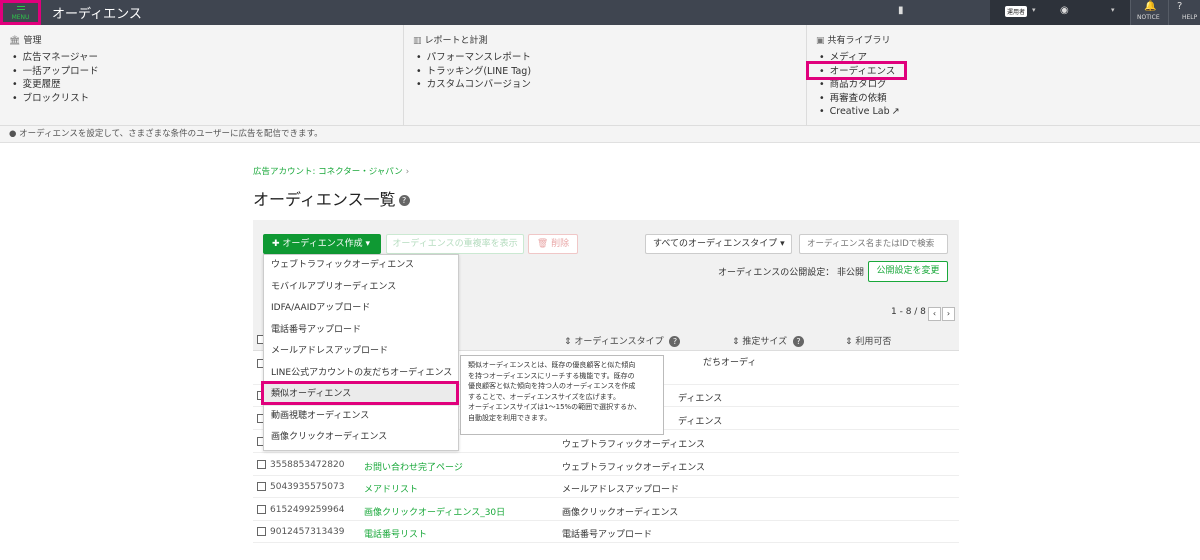  I want to click on prev-page-button: ‹, so click(934, 314).